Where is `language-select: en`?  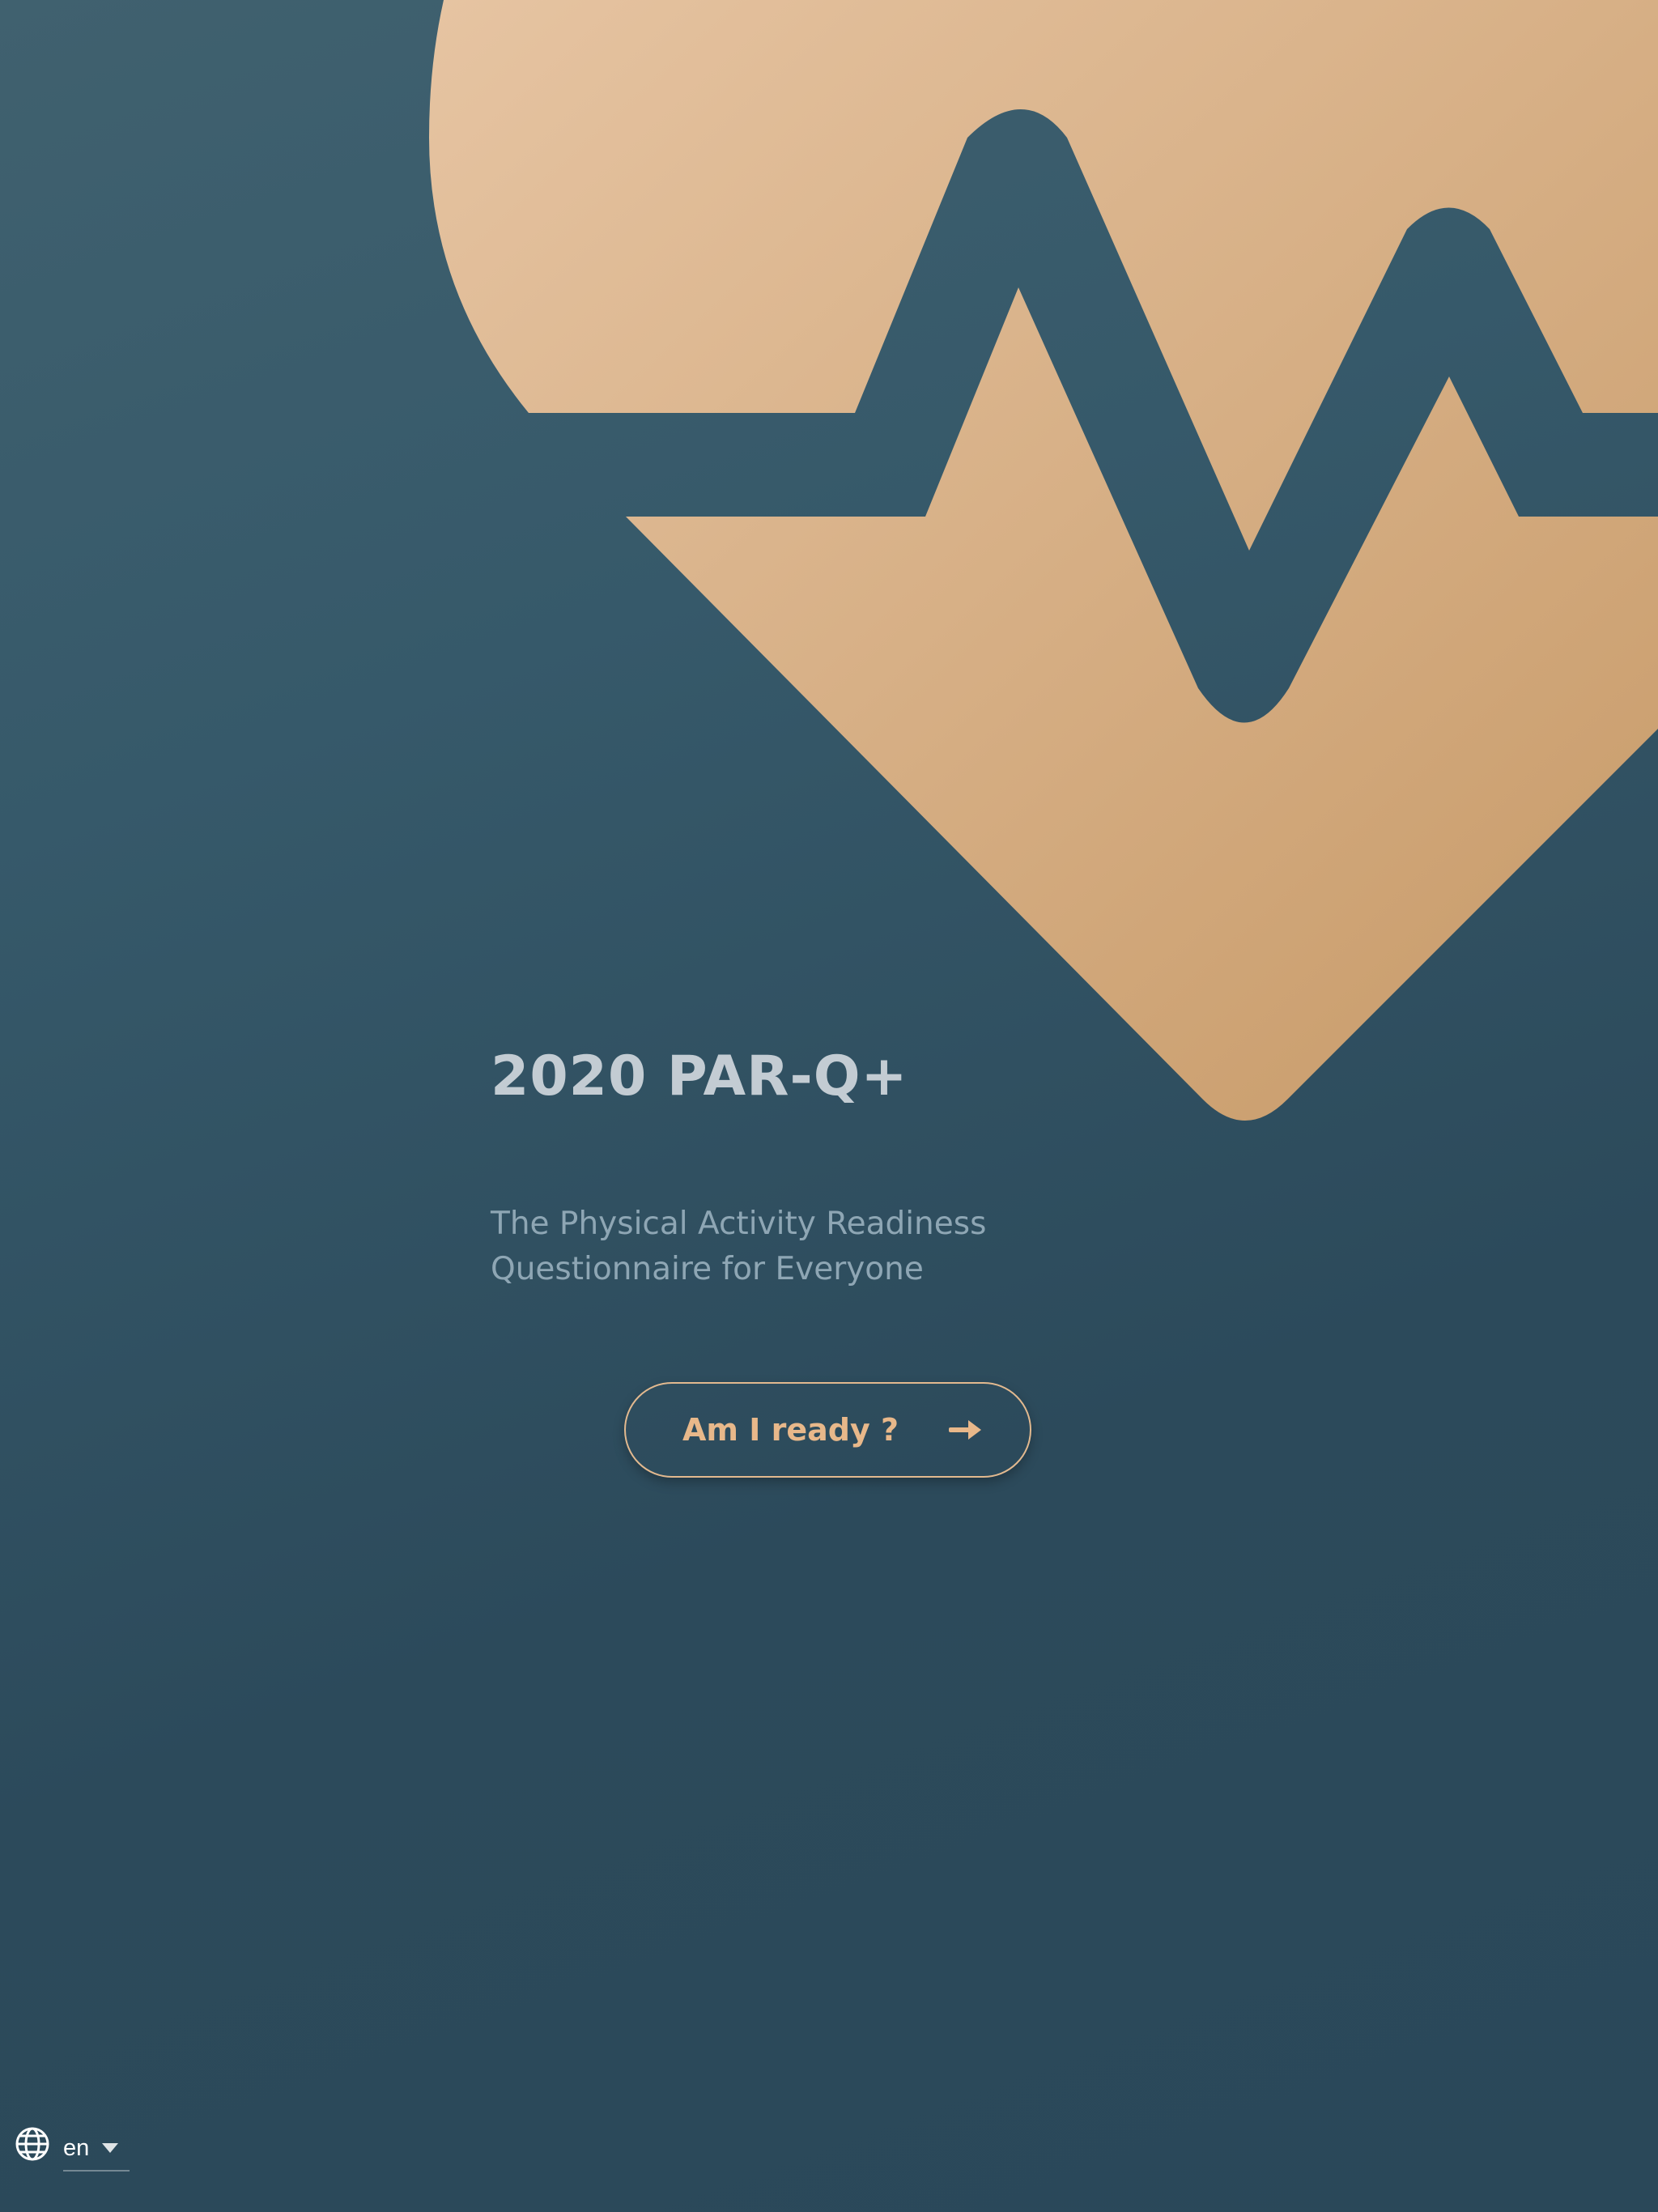 language-select: en is located at coordinates (96, 2149).